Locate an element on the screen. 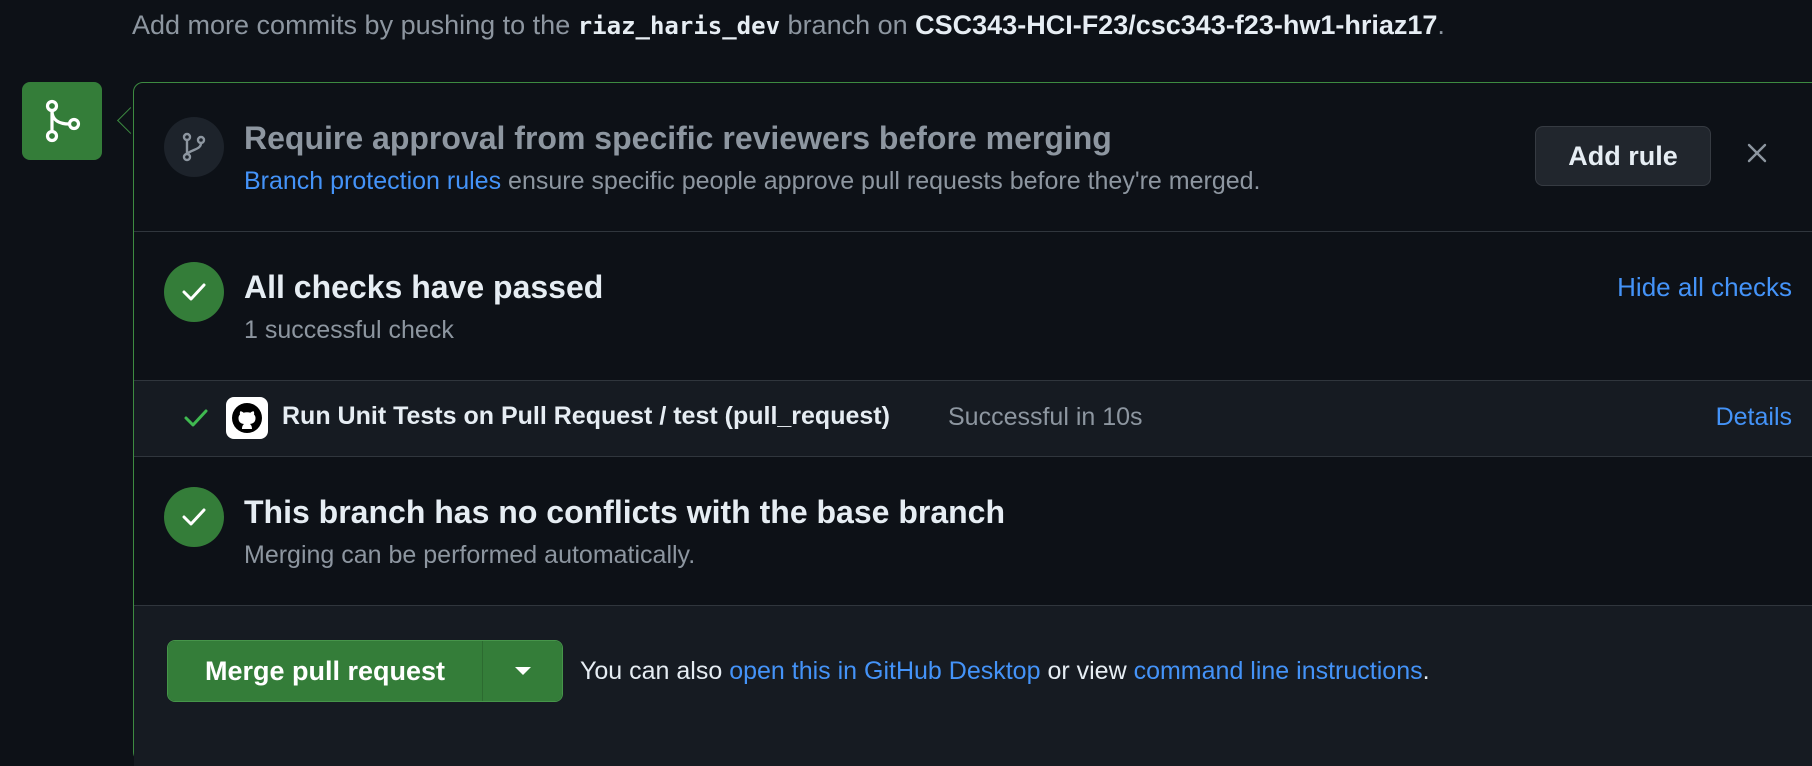 The width and height of the screenshot is (1812, 766). push-hint-middle: branch on is located at coordinates (847, 25).